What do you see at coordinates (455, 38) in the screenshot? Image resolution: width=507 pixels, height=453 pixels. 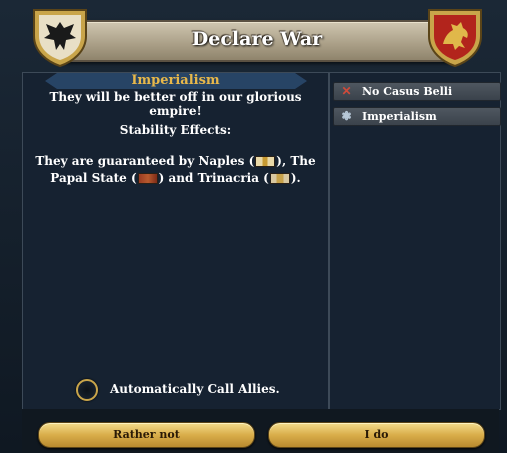 I see `lion-shield-icon` at bounding box center [455, 38].